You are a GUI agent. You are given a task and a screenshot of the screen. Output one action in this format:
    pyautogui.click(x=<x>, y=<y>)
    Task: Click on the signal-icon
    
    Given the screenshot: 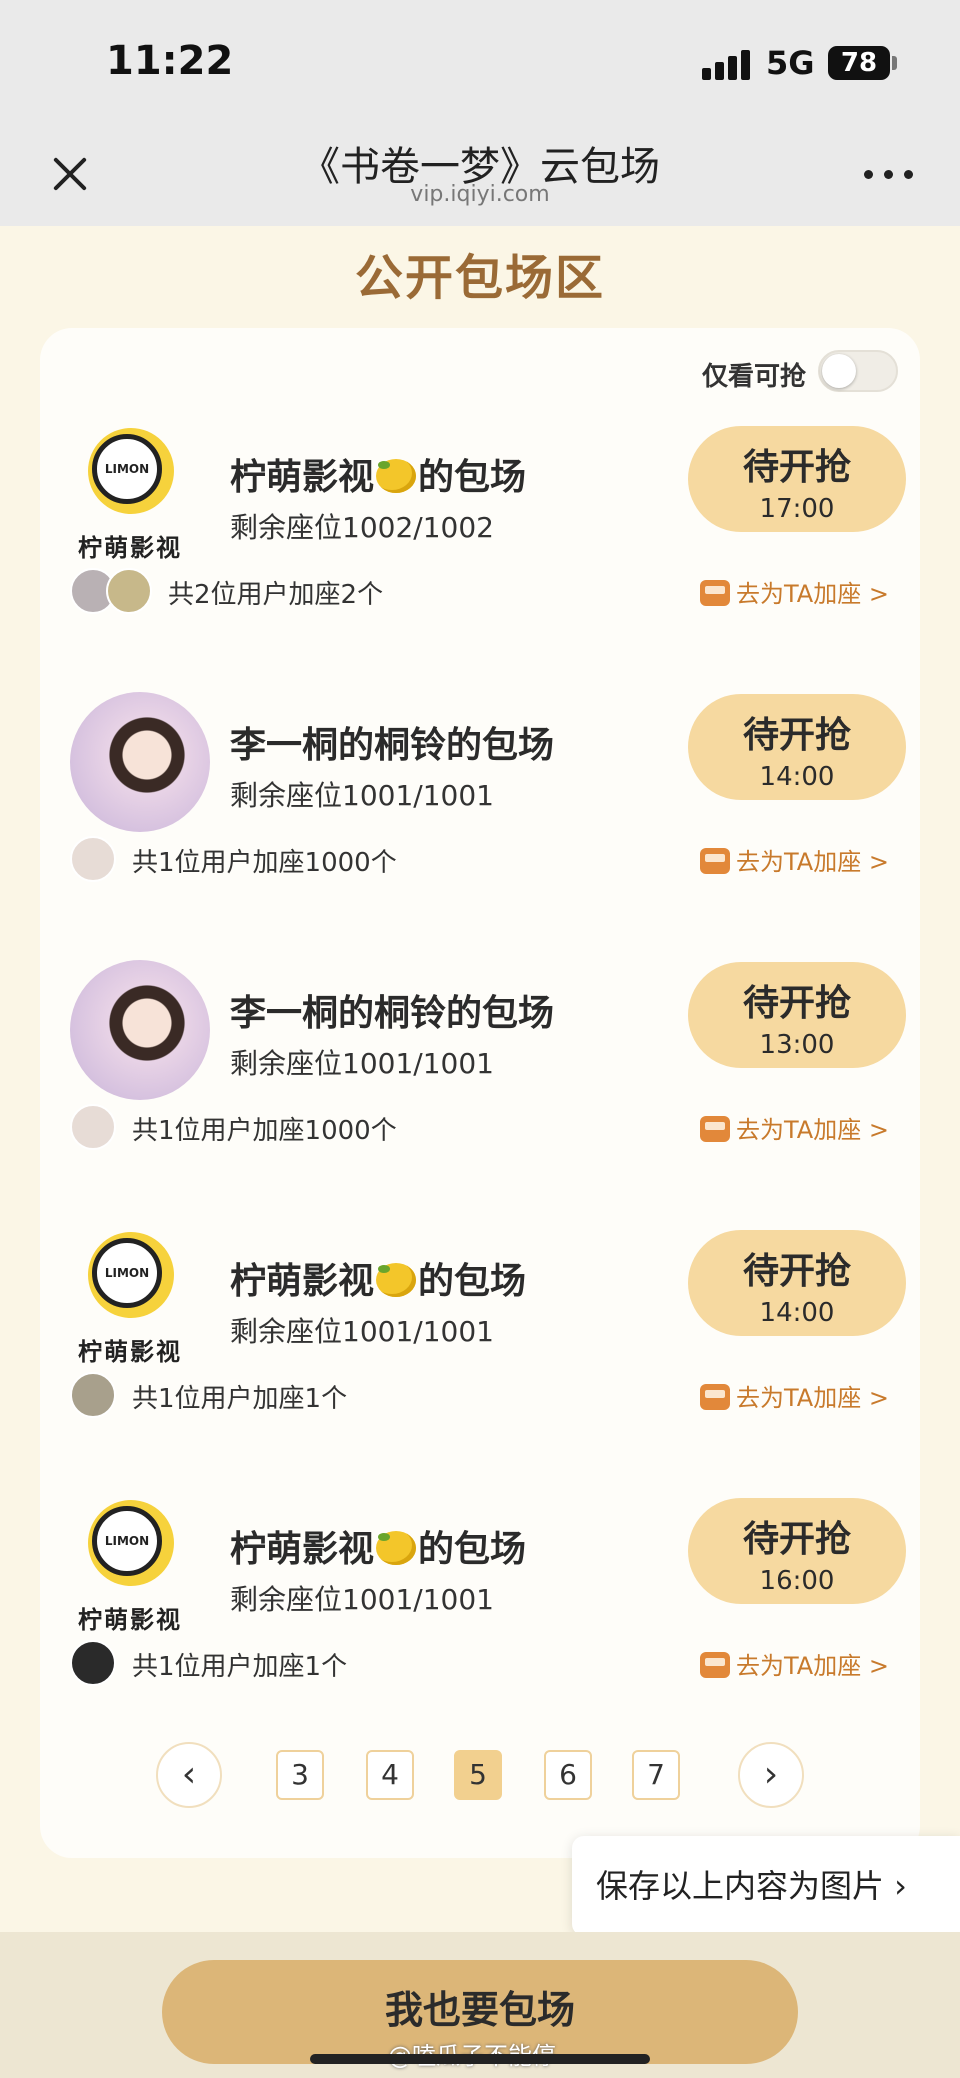 What is the action you would take?
    pyautogui.click(x=727, y=65)
    